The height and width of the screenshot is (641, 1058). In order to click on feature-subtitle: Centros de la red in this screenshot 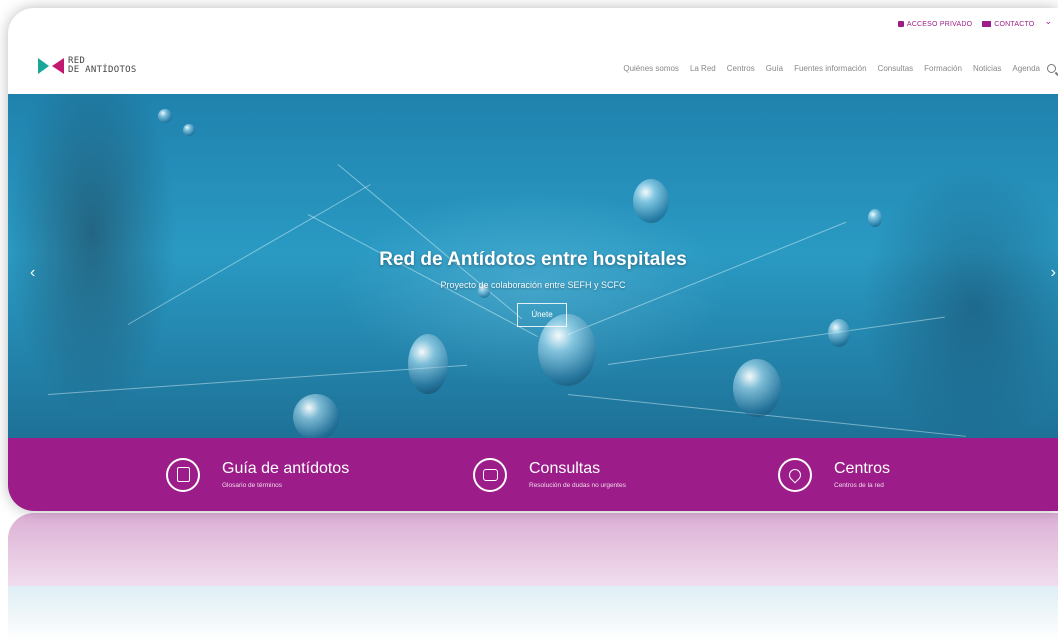, I will do `click(859, 485)`.